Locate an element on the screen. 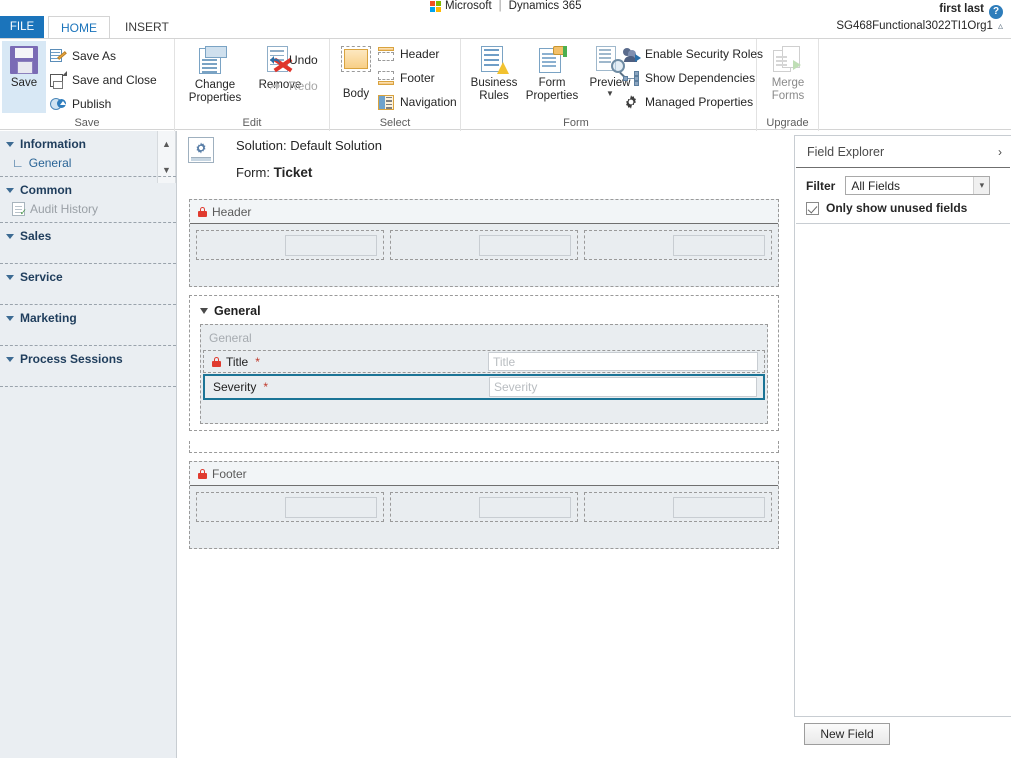 The image size is (1011, 758). ribbon-group-save: Save Save As Save and Close Publish Save is located at coordinates (87, 85).